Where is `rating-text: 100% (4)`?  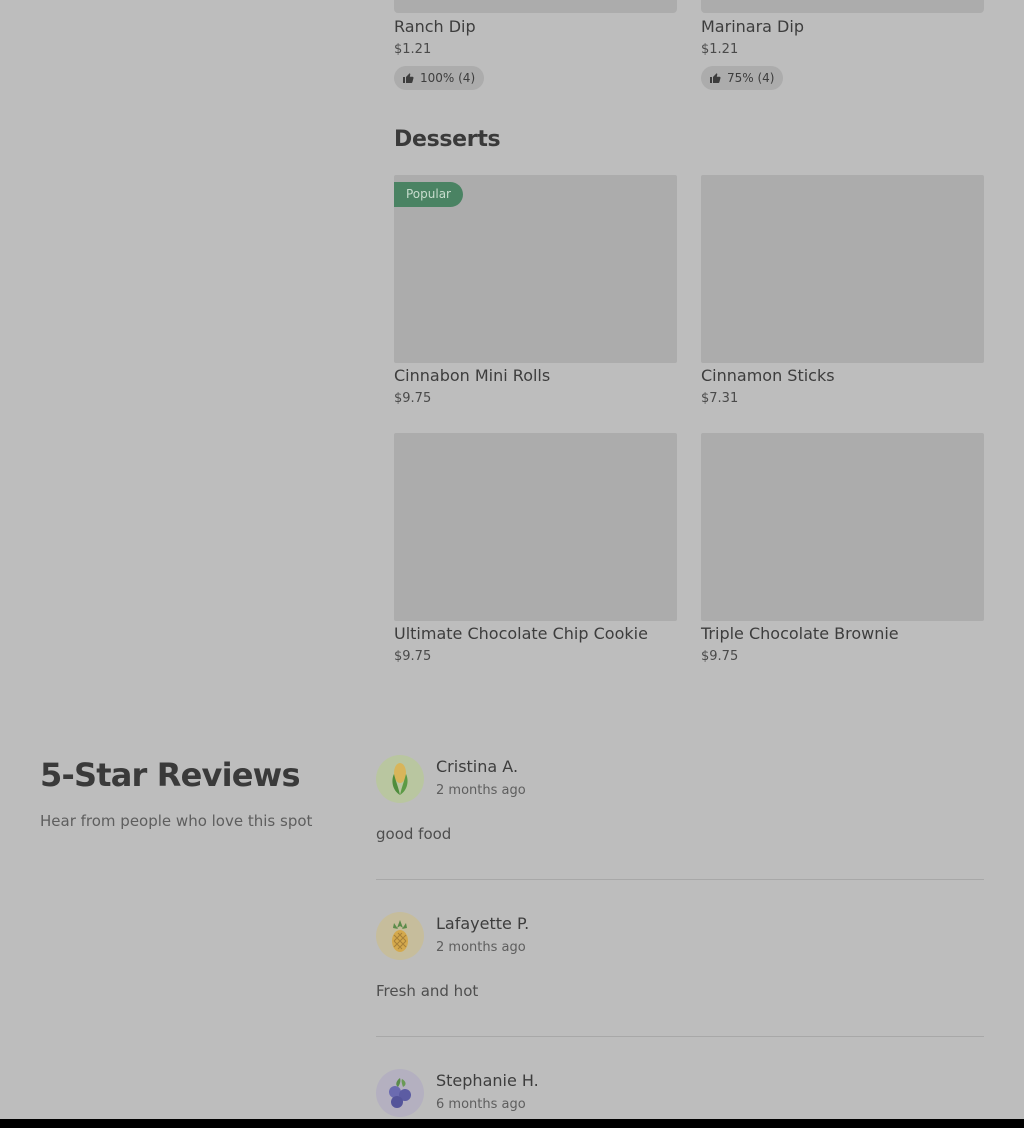
rating-text: 100% (4) is located at coordinates (448, 78).